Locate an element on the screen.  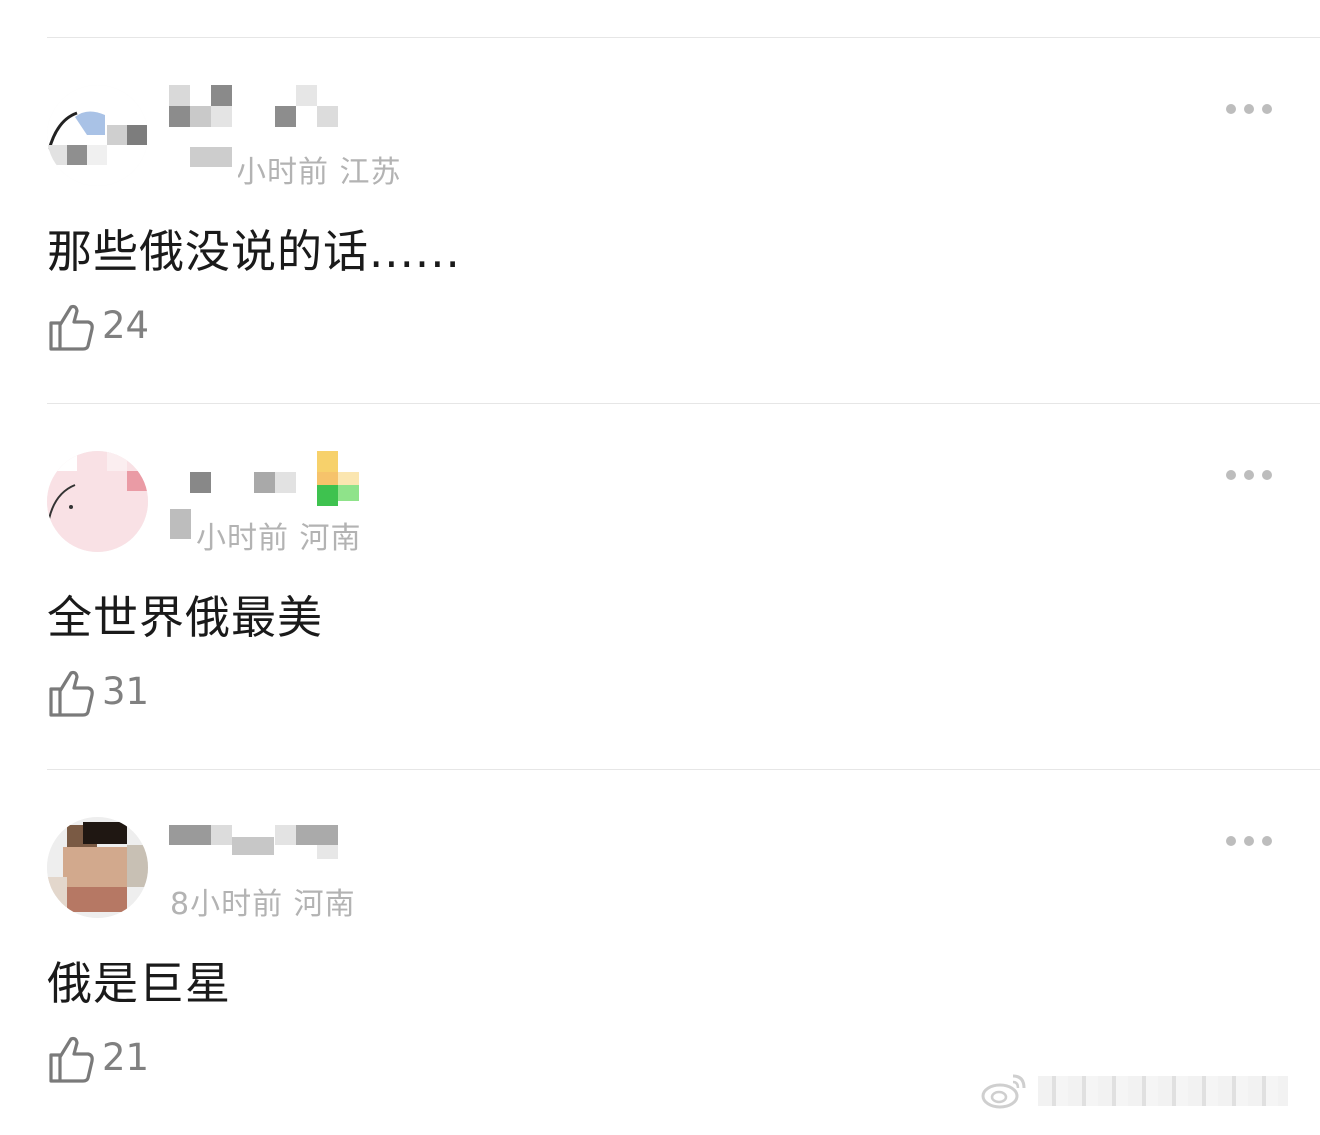
comment-text: 全世界俄最美 is located at coordinates (185, 617).